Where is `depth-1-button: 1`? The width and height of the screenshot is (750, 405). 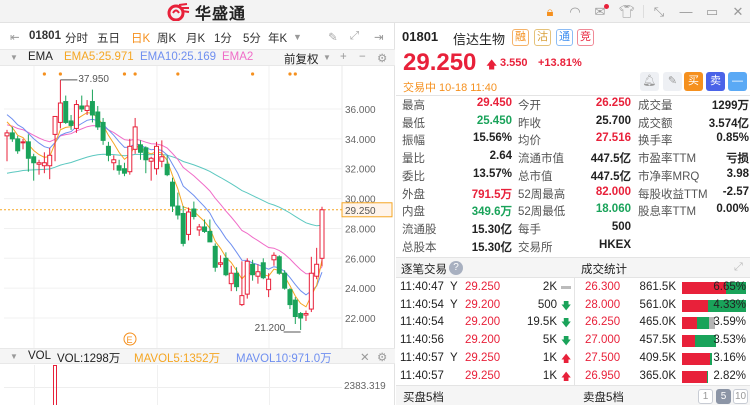
depth-1-button: 1 is located at coordinates (705, 396).